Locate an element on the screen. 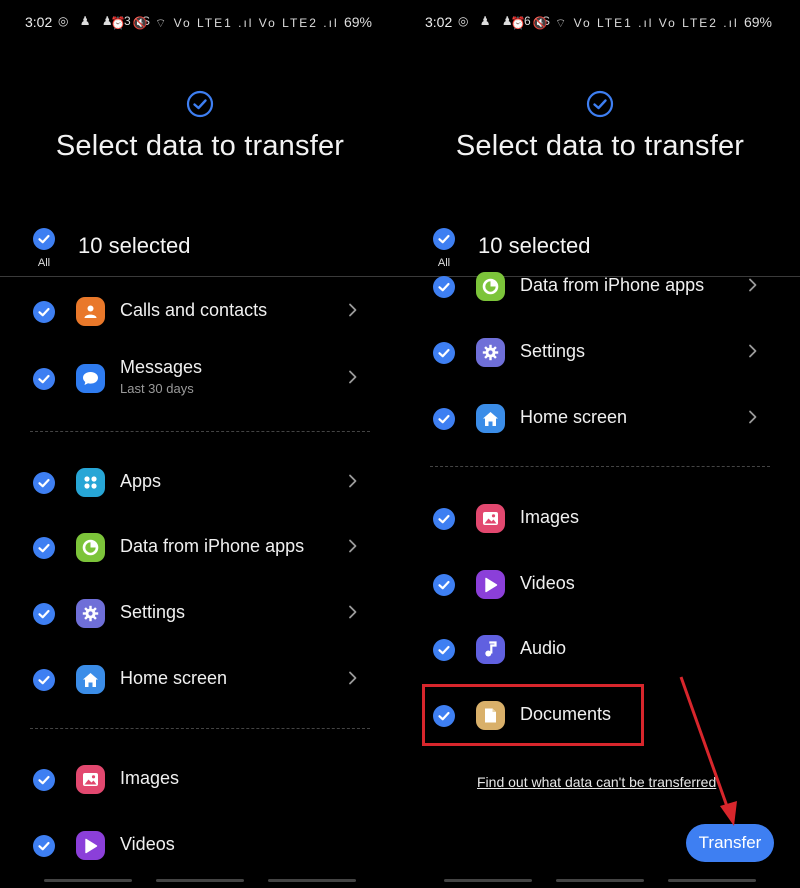  item-label: Messages is located at coordinates (161, 367).